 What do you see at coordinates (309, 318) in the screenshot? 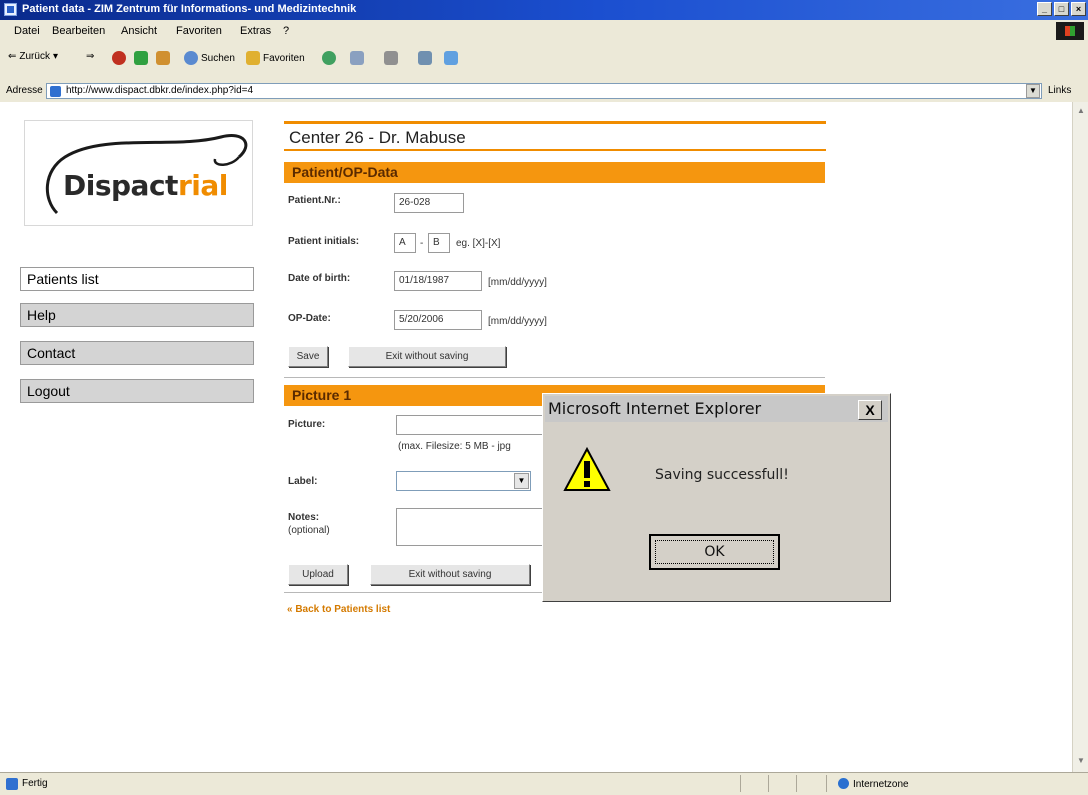
I see `op-date-label: OP-Date:` at bounding box center [309, 318].